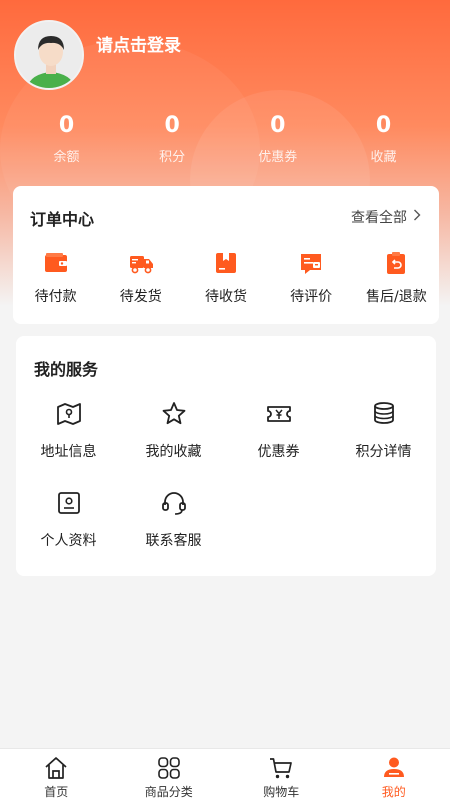  What do you see at coordinates (173, 413) in the screenshot?
I see `star-icon` at bounding box center [173, 413].